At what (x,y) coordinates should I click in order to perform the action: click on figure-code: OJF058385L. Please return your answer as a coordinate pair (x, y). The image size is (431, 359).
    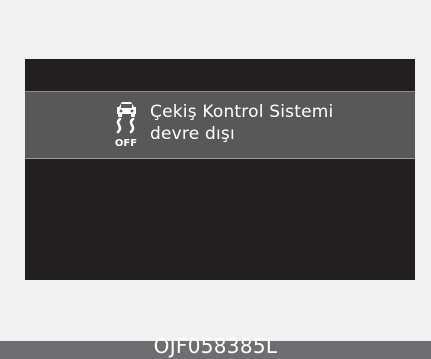
    Looking at the image, I should click on (215, 346).